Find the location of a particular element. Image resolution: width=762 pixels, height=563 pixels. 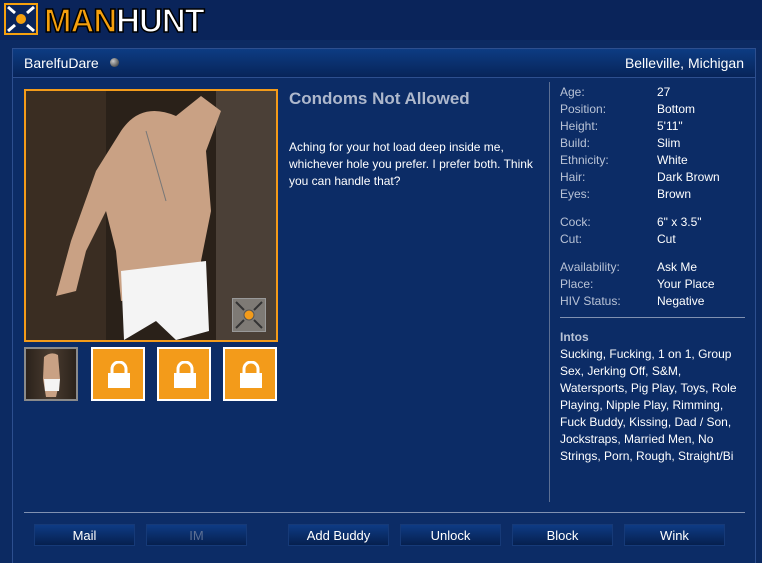

stat-key: Eyes: is located at coordinates (575, 194).